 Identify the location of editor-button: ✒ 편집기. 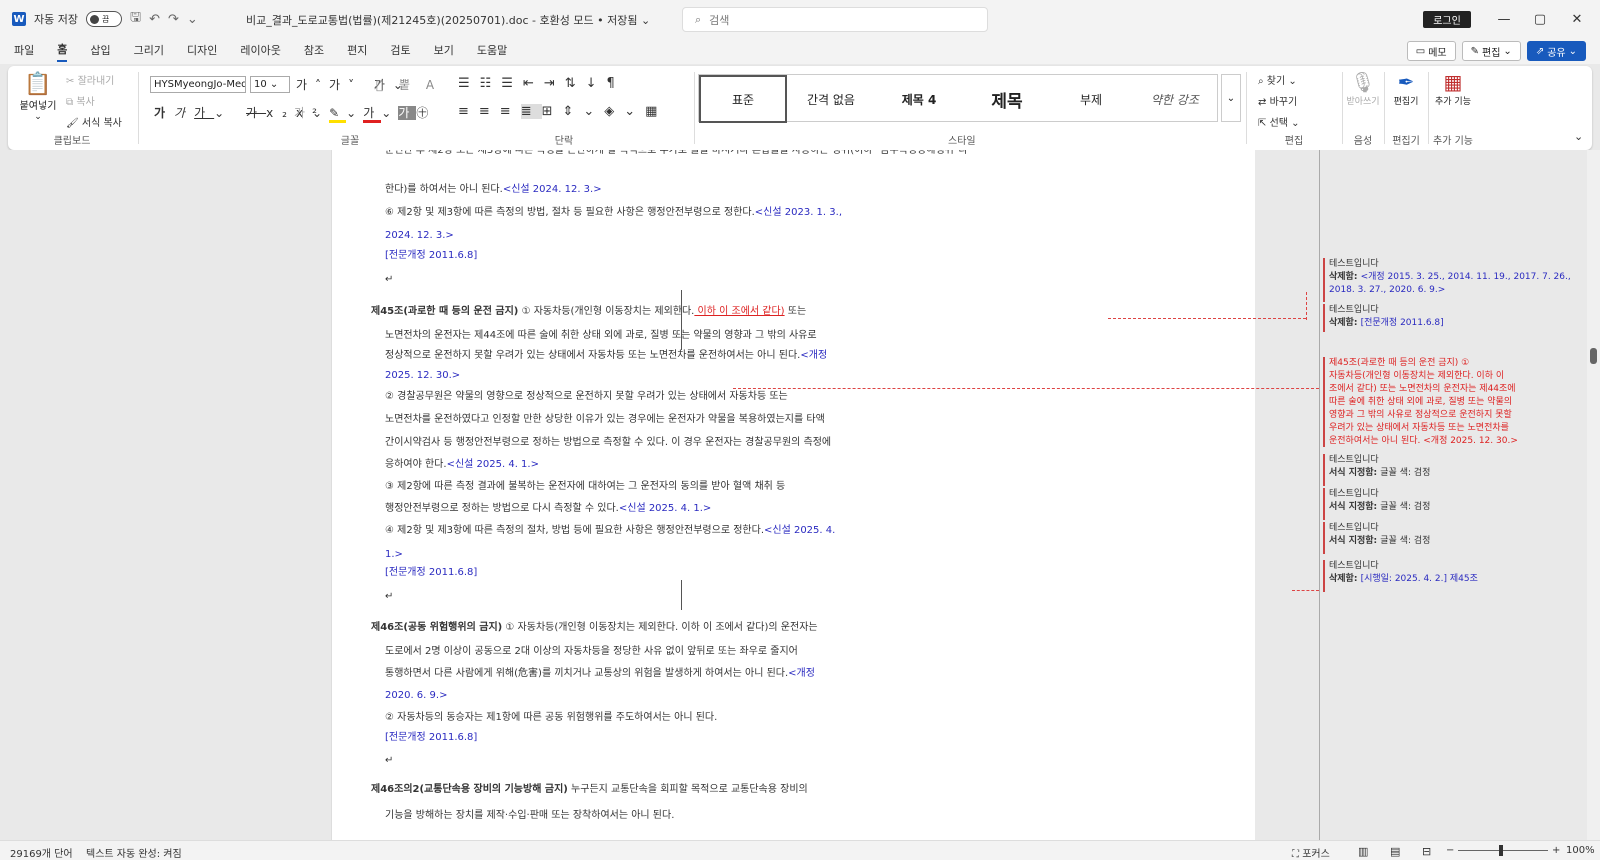
(1406, 88).